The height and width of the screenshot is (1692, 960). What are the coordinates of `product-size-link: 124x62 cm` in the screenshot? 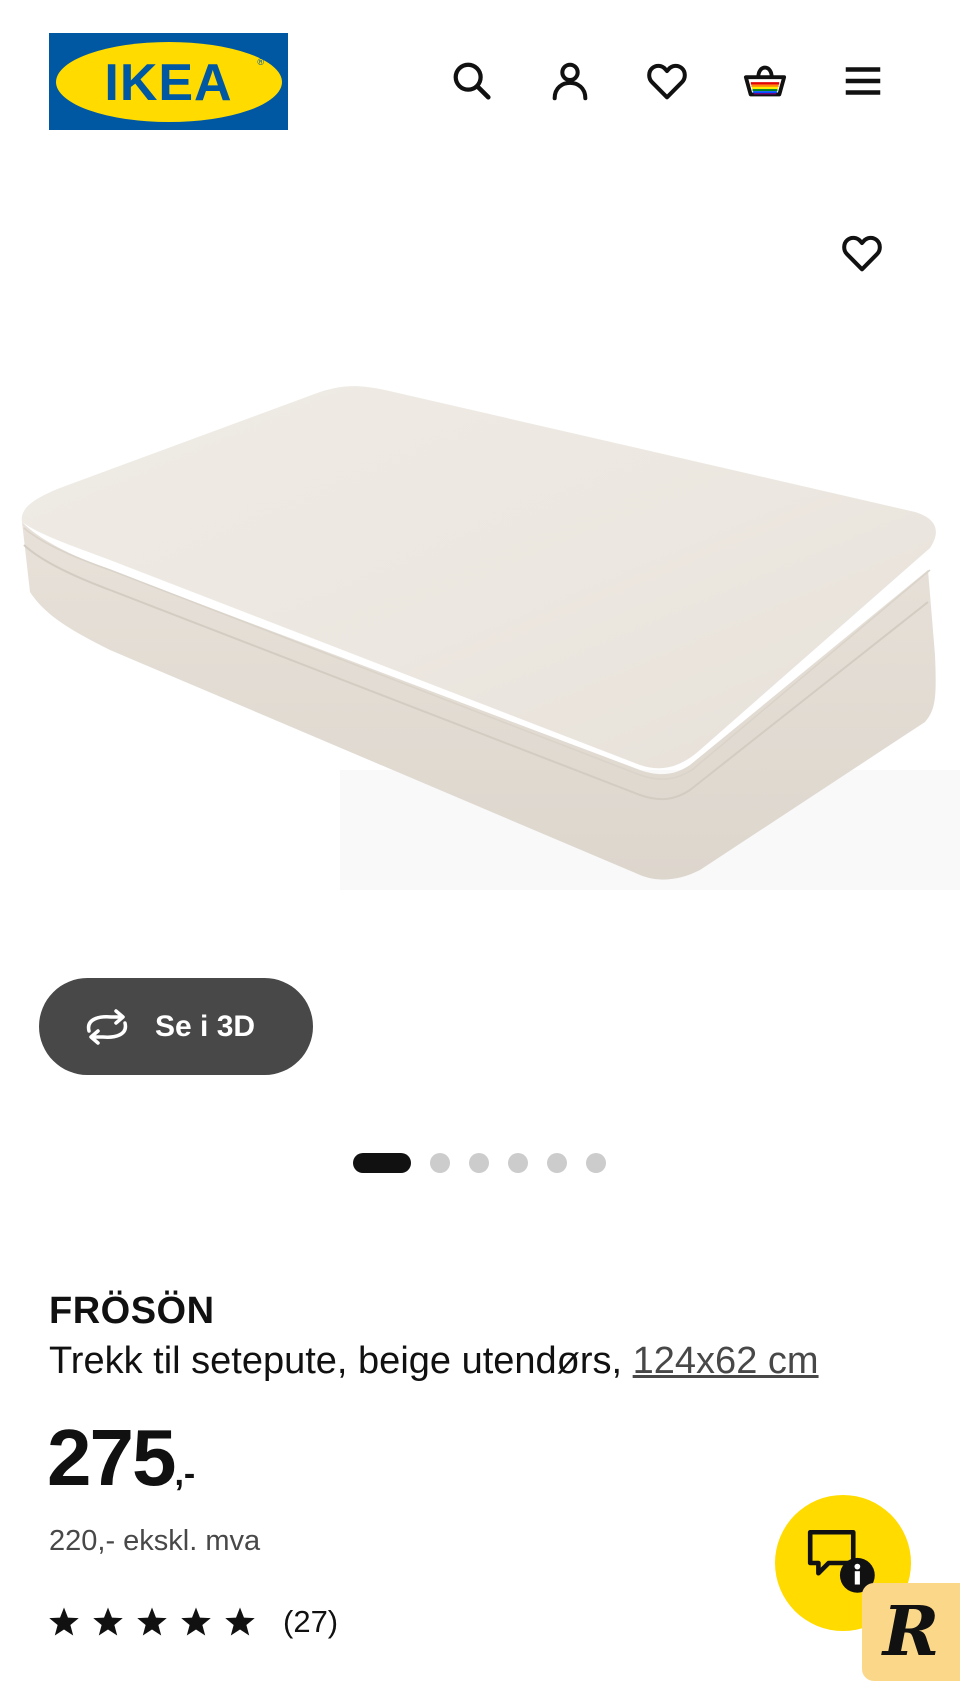 It's located at (726, 1361).